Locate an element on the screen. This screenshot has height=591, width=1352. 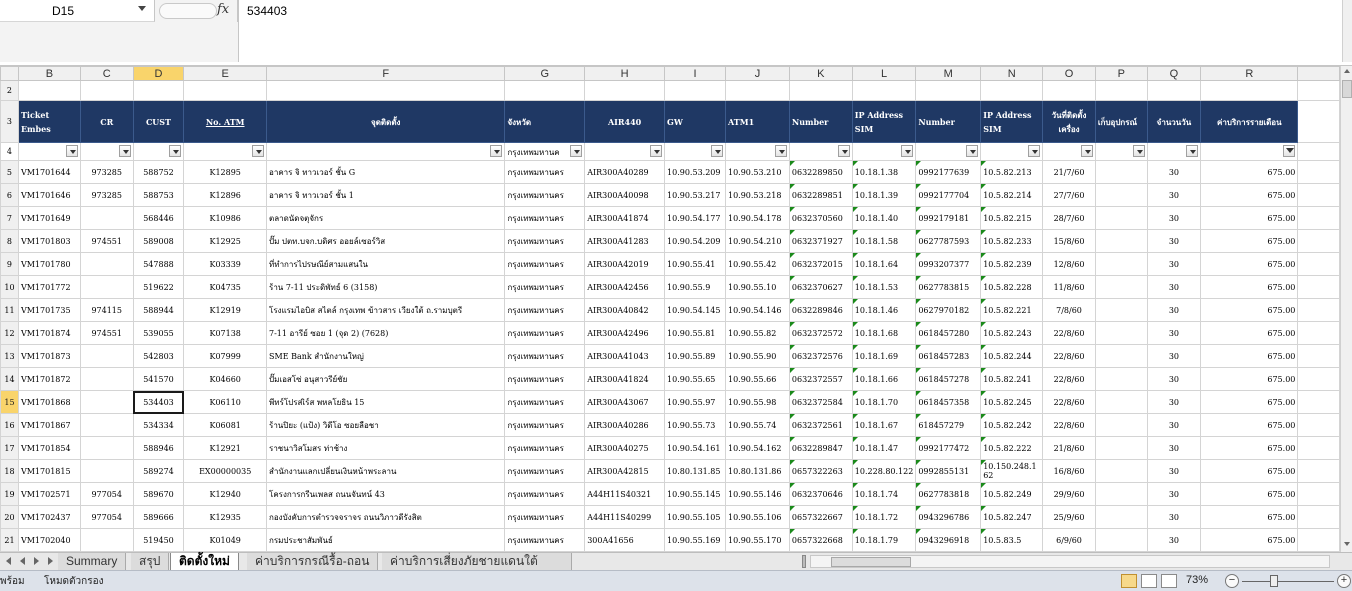
cell-cust: 589274 is located at coordinates (158, 471).